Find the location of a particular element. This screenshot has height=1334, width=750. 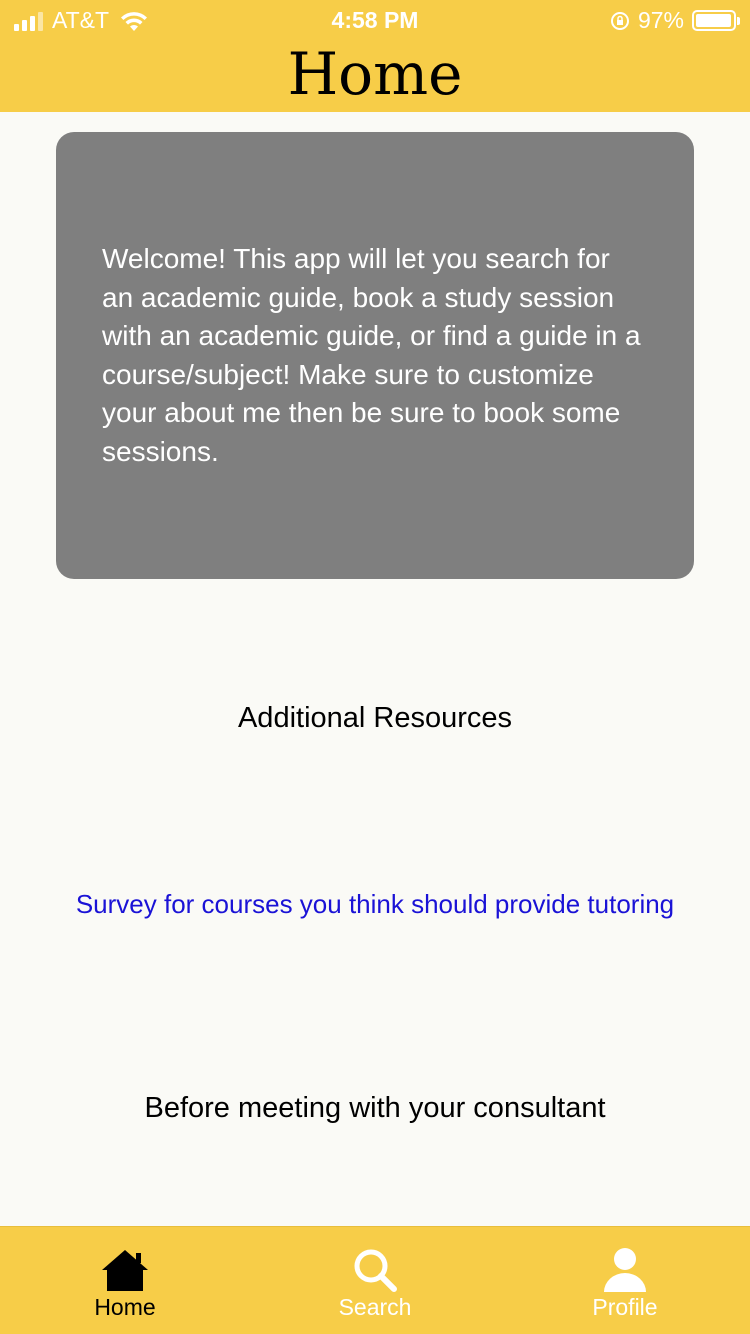

person-icon is located at coordinates (625, 1270).